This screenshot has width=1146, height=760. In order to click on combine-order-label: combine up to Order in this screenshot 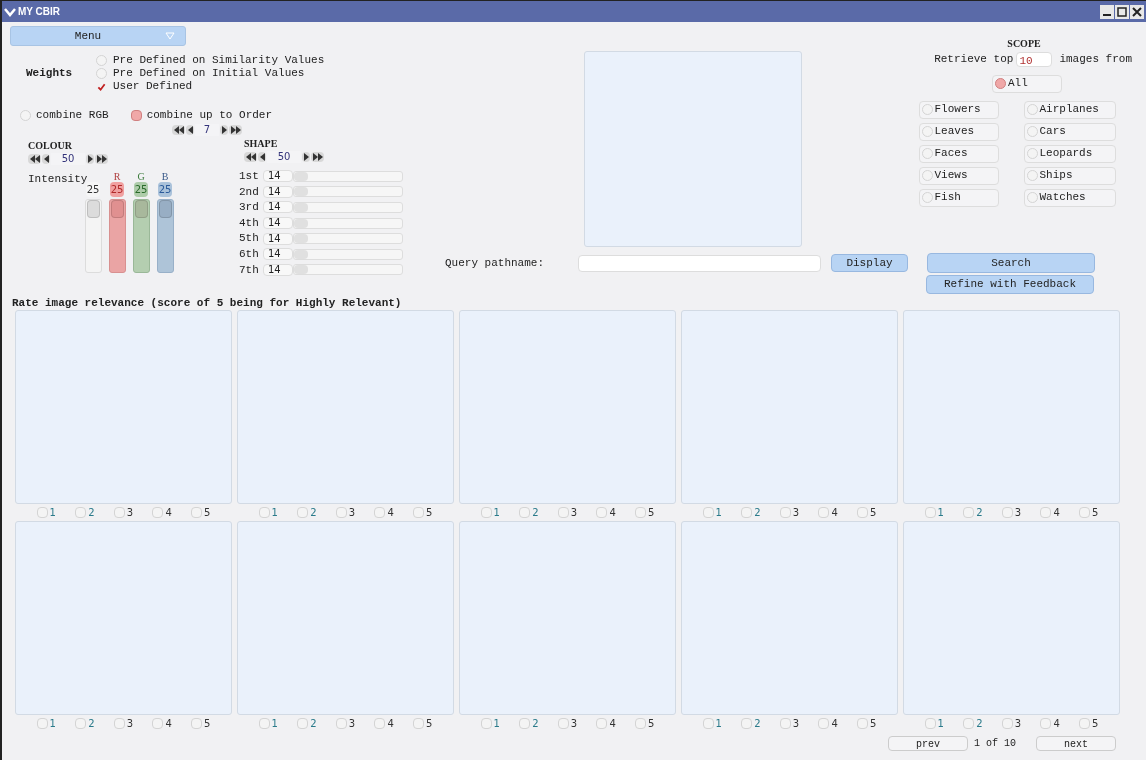, I will do `click(209, 115)`.